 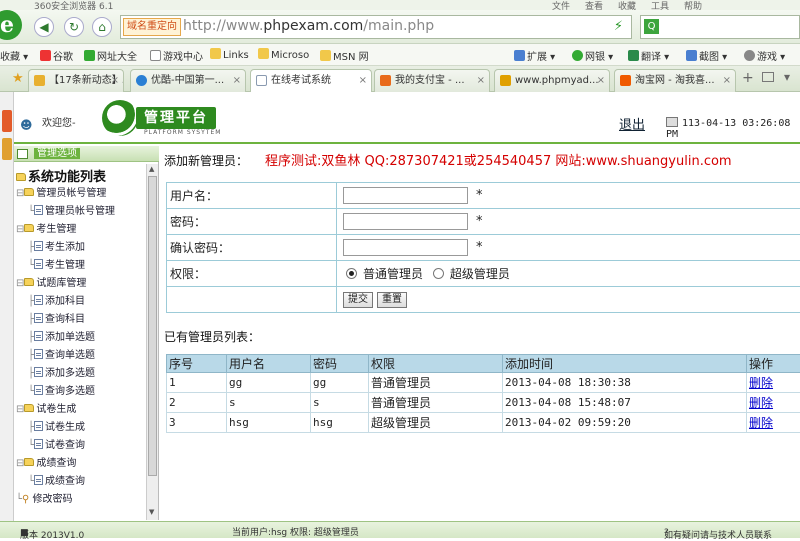 I want to click on confirm-password-input, so click(x=405, y=247).